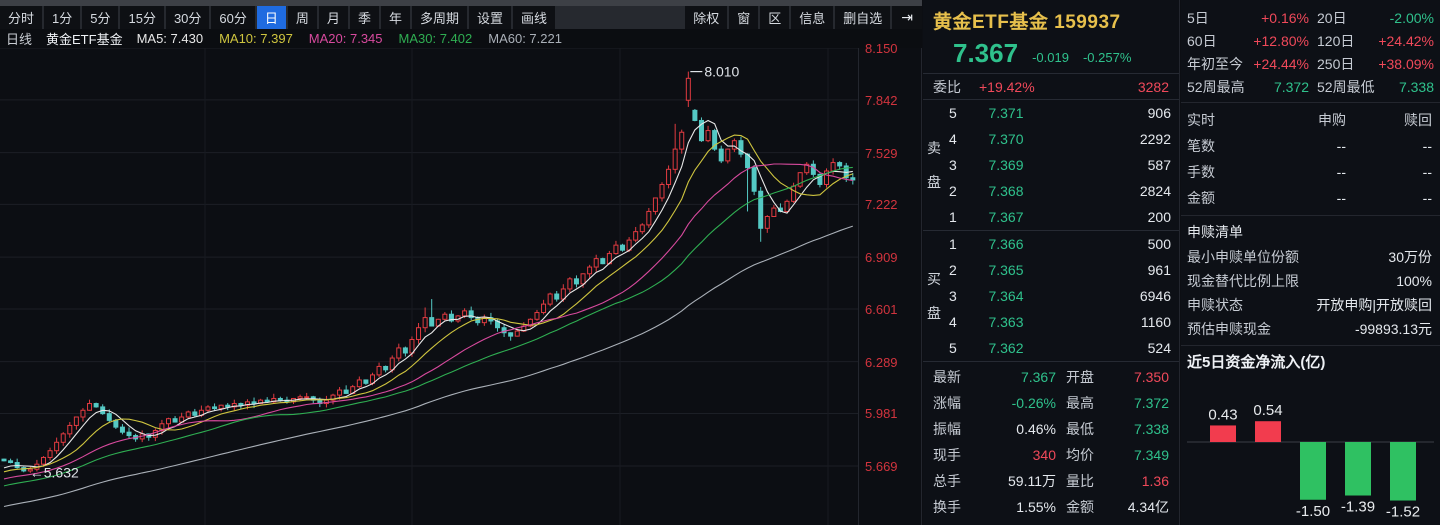 The width and height of the screenshot is (1440, 525). What do you see at coordinates (947, 86) in the screenshot?
I see `weibi-label: 委比` at bounding box center [947, 86].